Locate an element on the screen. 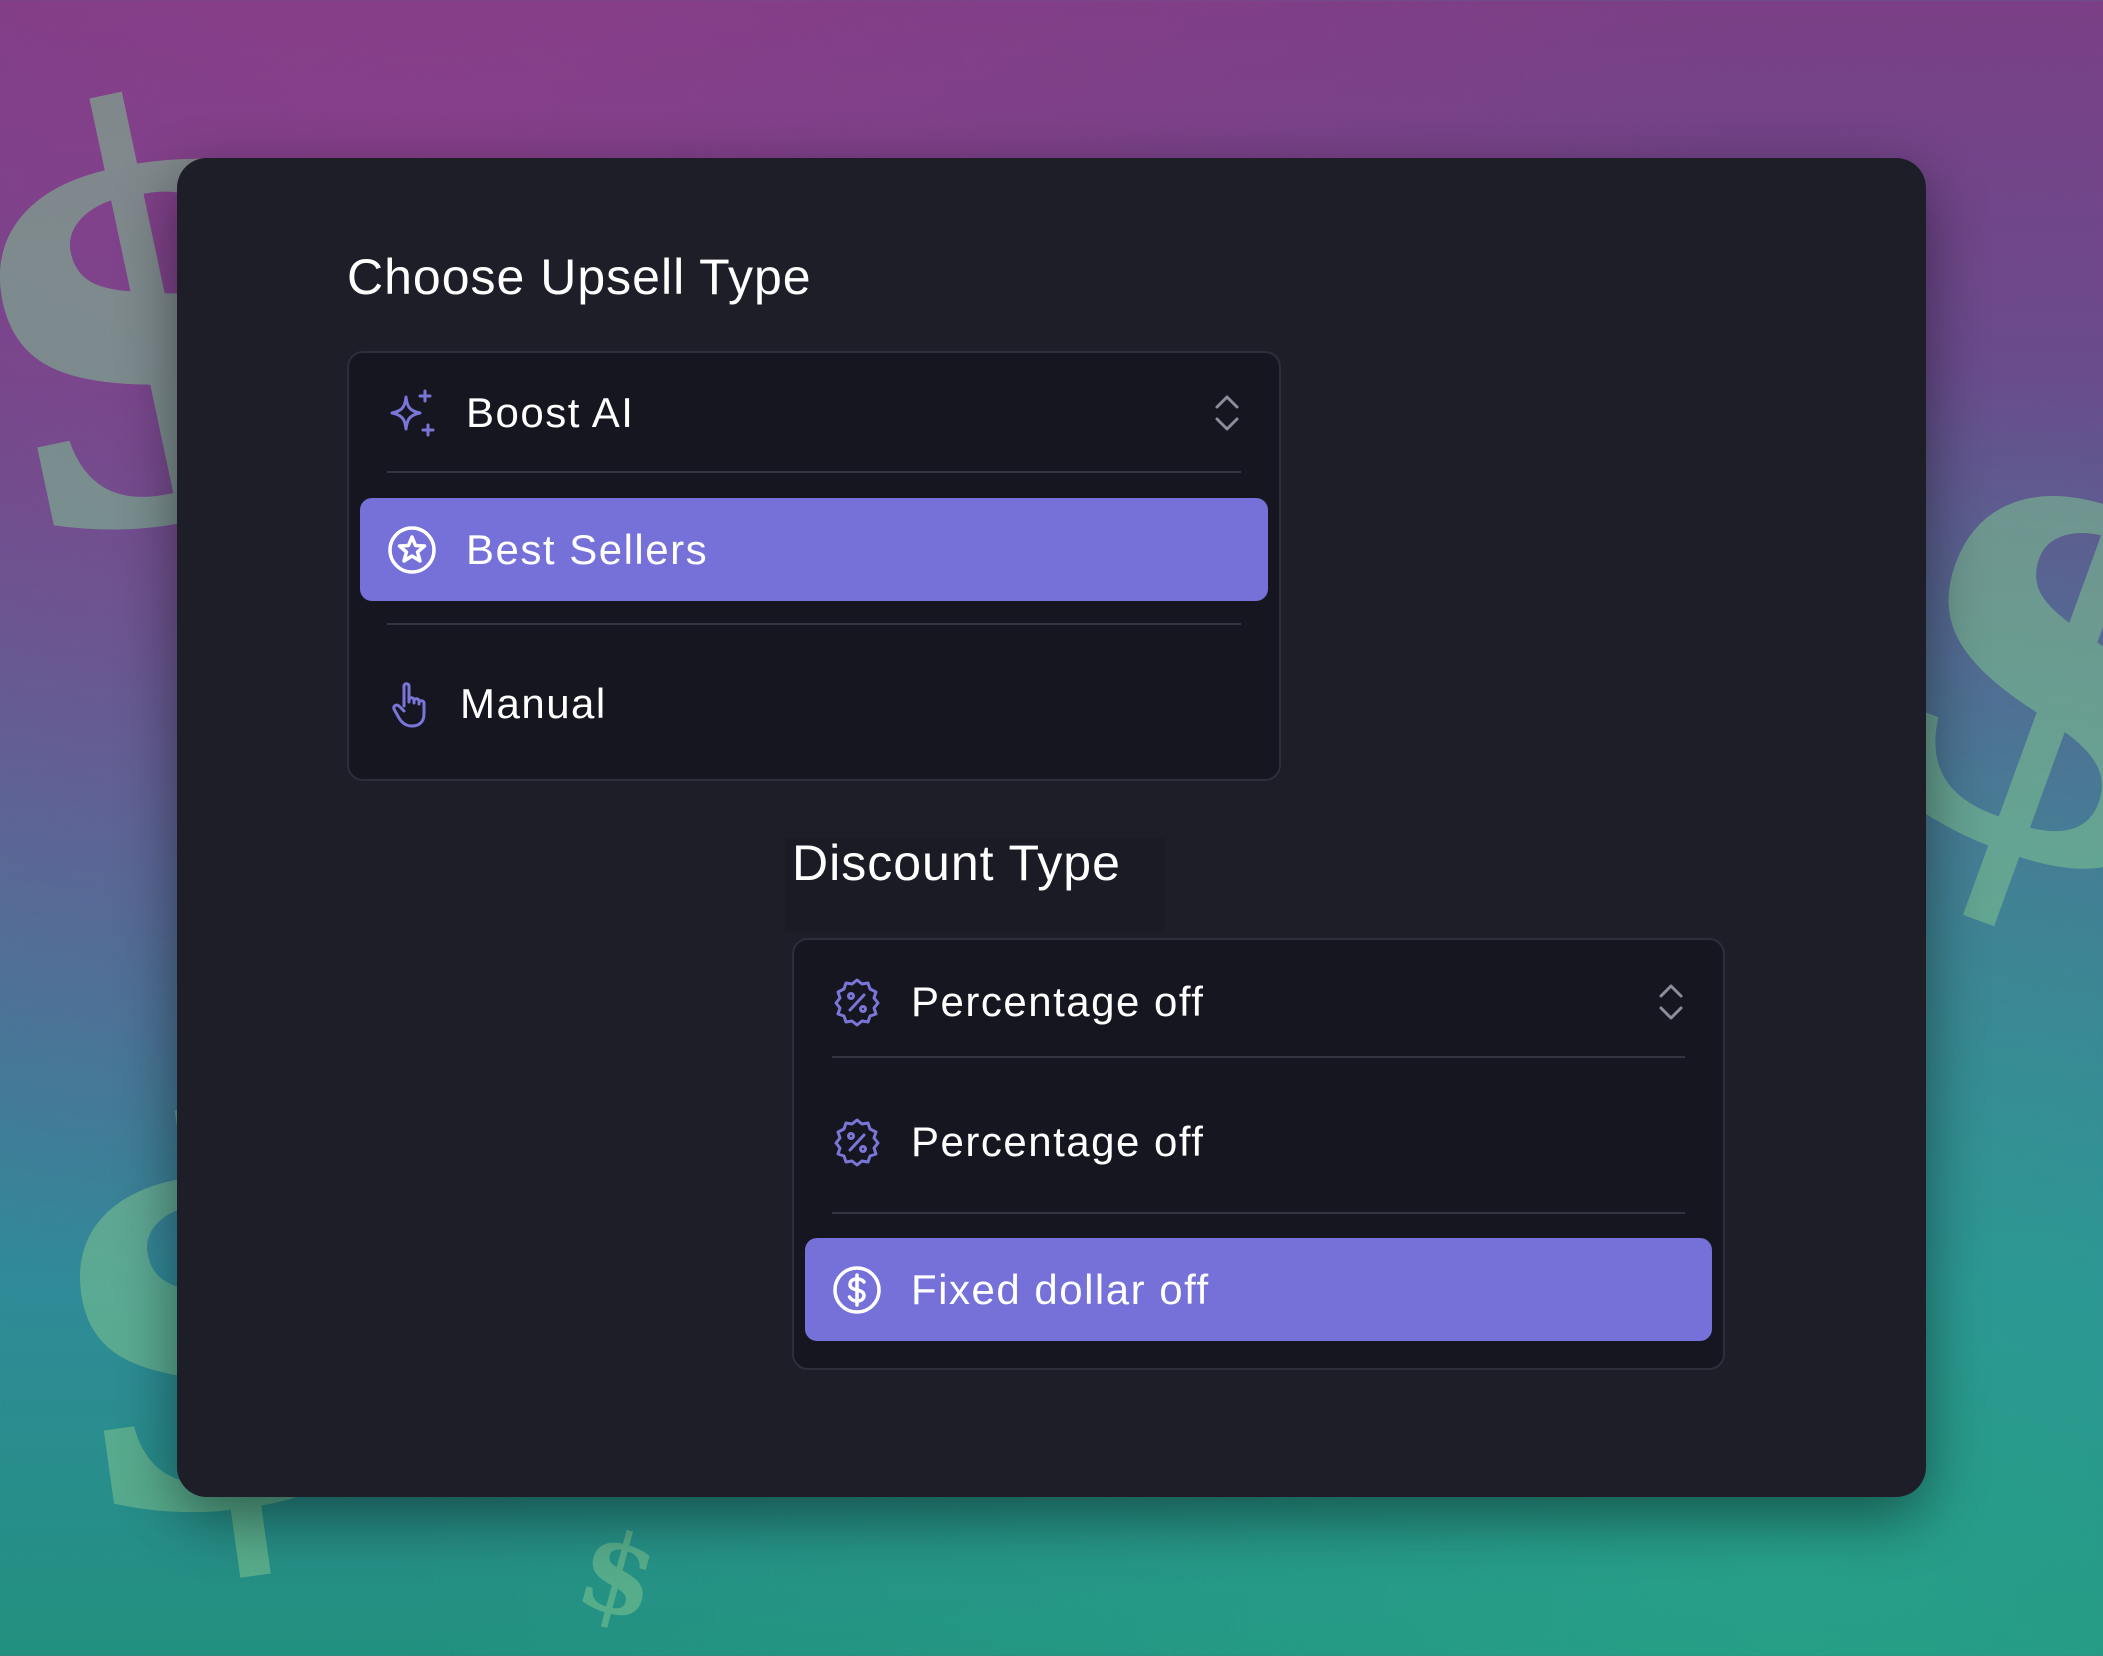 This screenshot has height=1656, width=2103. upsell-option-manual: Manual is located at coordinates (814, 703).